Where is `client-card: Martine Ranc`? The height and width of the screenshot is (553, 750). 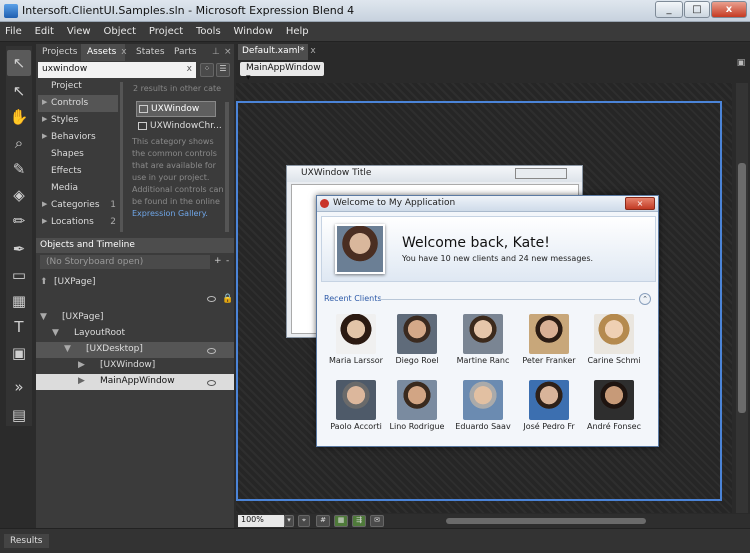 client-card: Martine Ranc is located at coordinates (483, 339).